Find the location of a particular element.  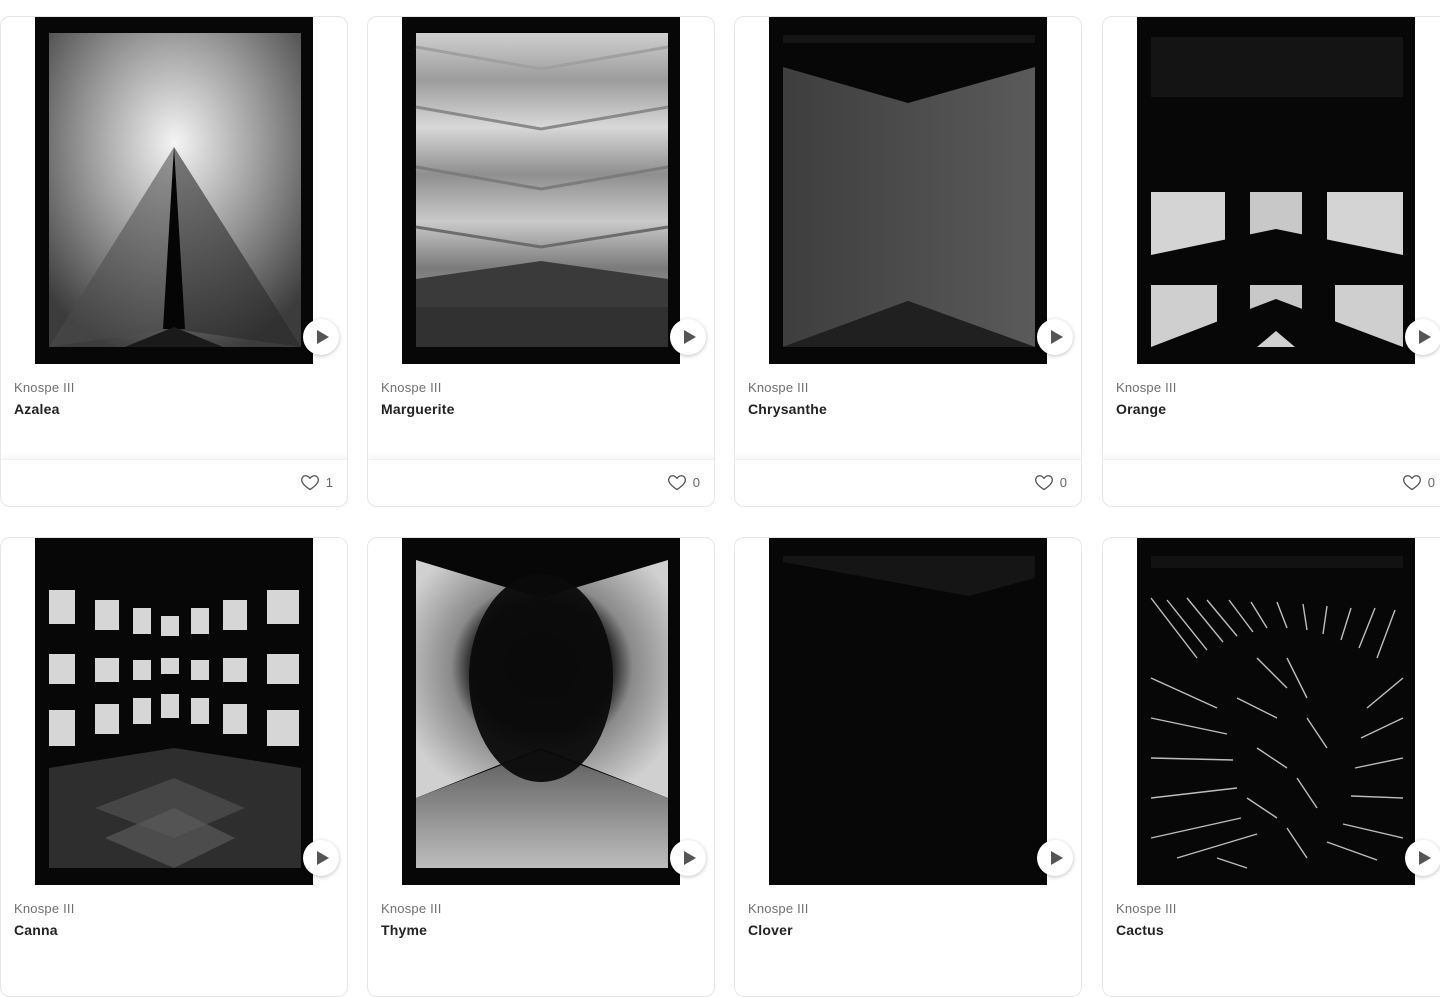

artwork-title: Canna is located at coordinates (44, 930).